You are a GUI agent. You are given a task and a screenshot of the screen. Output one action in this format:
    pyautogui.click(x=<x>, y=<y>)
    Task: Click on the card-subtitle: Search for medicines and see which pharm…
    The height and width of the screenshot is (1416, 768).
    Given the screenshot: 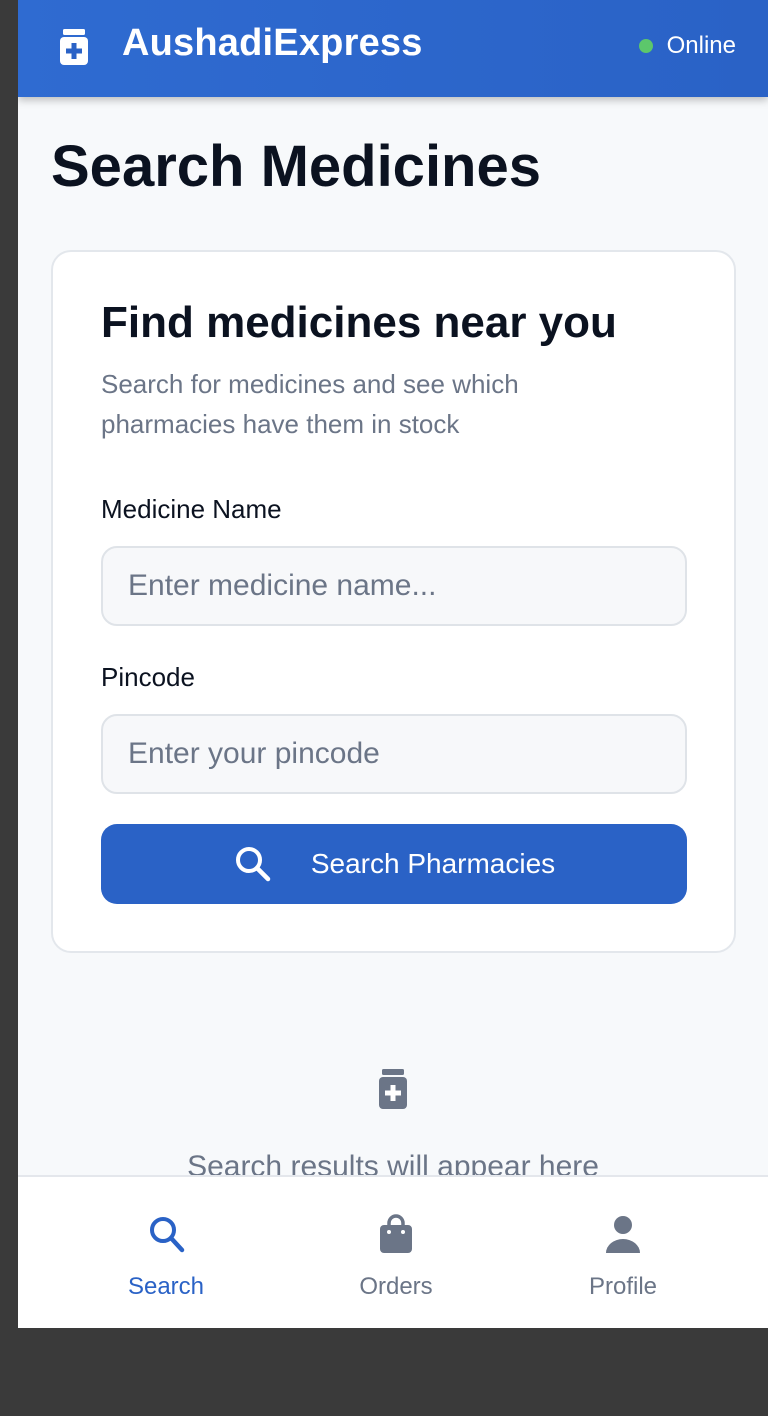 What is the action you would take?
    pyautogui.click(x=310, y=404)
    